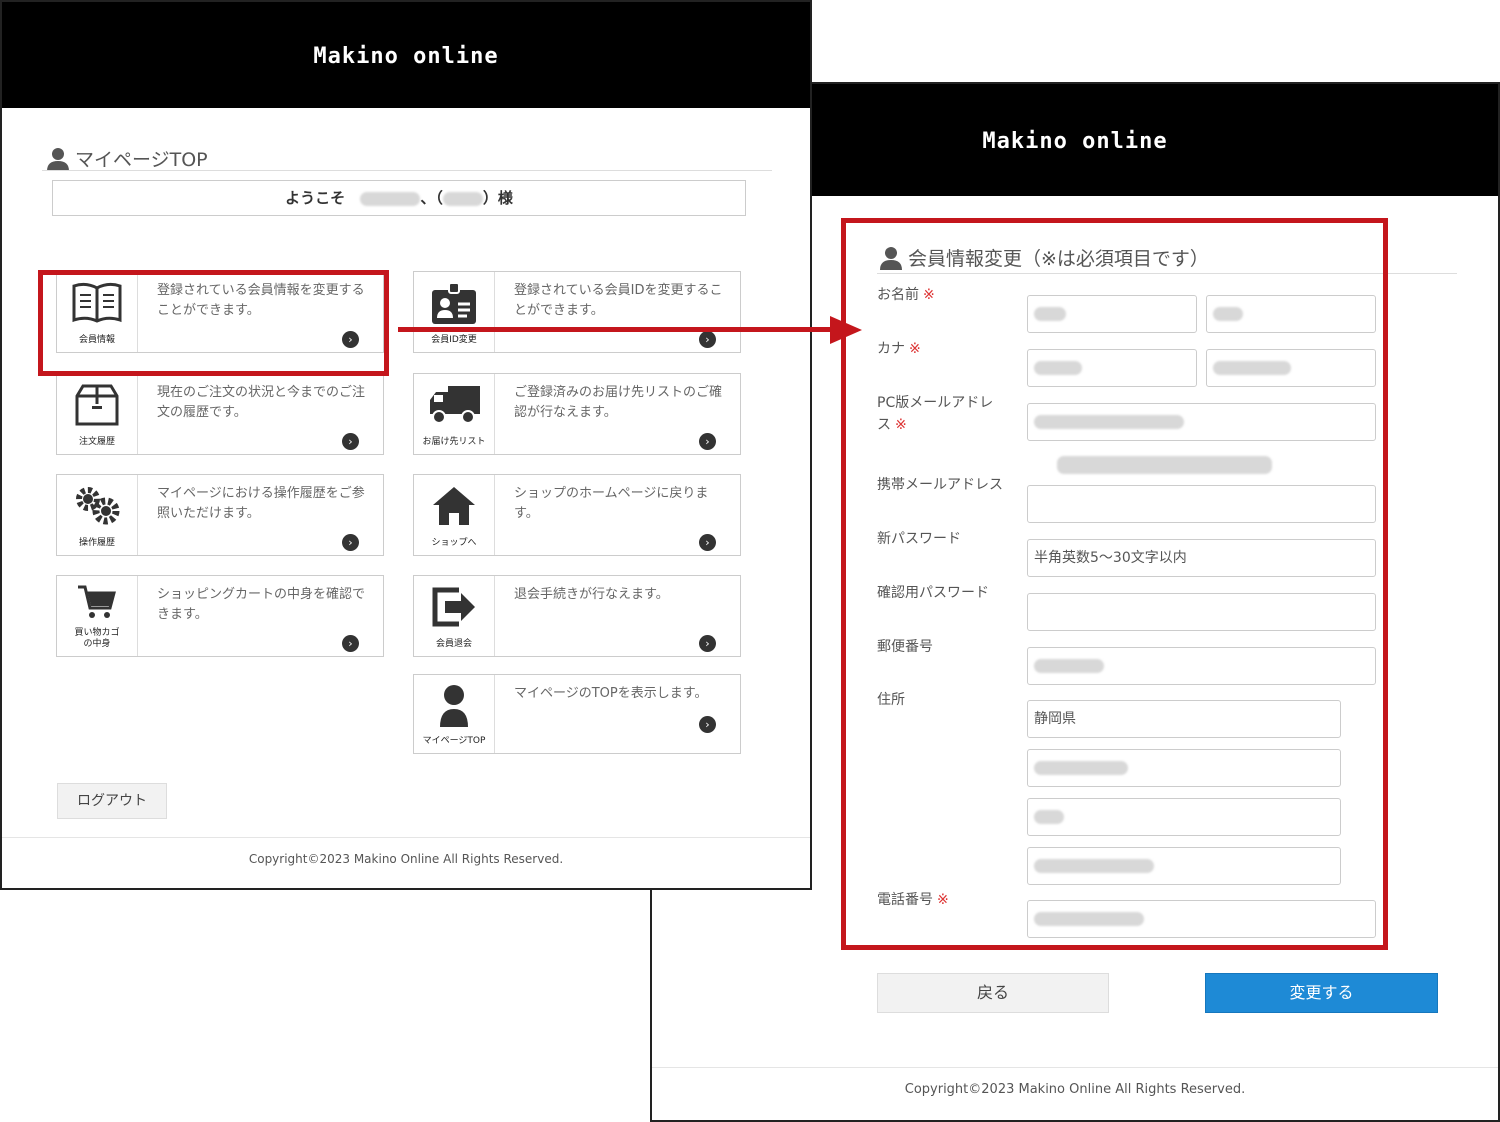 This screenshot has height=1122, width=1500. I want to click on card-icon-box: 会員ID変更, so click(454, 312).